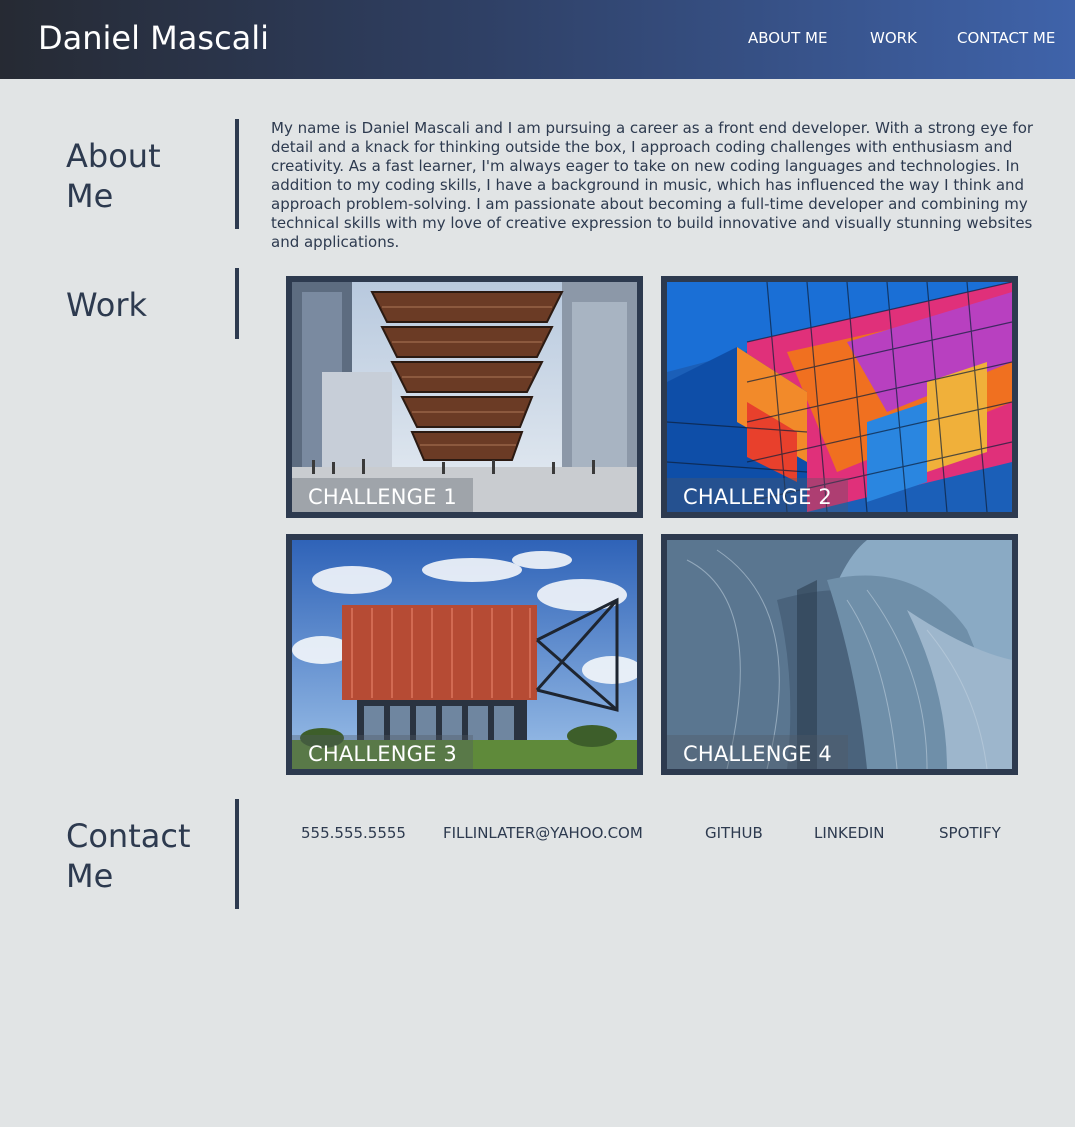  Describe the element at coordinates (839, 654) in the screenshot. I see `challenge-card-4: CHALLENGE 4` at that location.